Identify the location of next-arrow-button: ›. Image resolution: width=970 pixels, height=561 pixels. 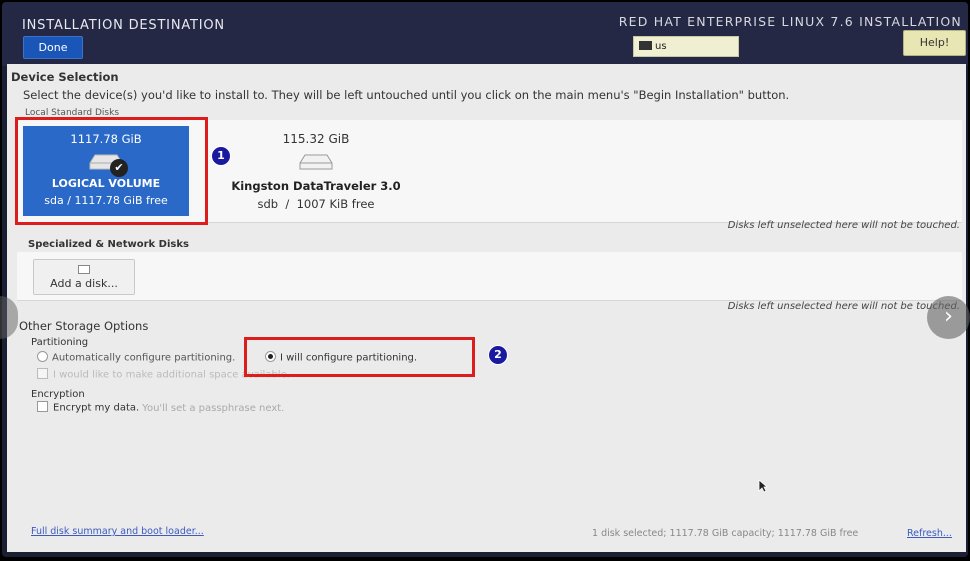
(948, 317).